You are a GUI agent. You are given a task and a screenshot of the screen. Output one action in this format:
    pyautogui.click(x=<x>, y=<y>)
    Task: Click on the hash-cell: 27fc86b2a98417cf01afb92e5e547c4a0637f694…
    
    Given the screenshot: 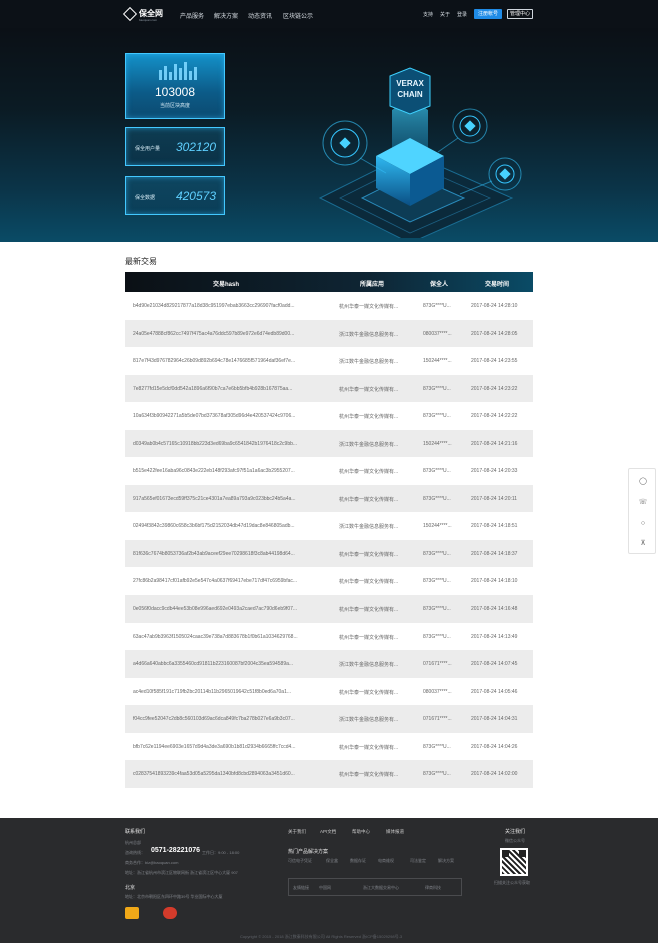 What is the action you would take?
    pyautogui.click(x=229, y=581)
    